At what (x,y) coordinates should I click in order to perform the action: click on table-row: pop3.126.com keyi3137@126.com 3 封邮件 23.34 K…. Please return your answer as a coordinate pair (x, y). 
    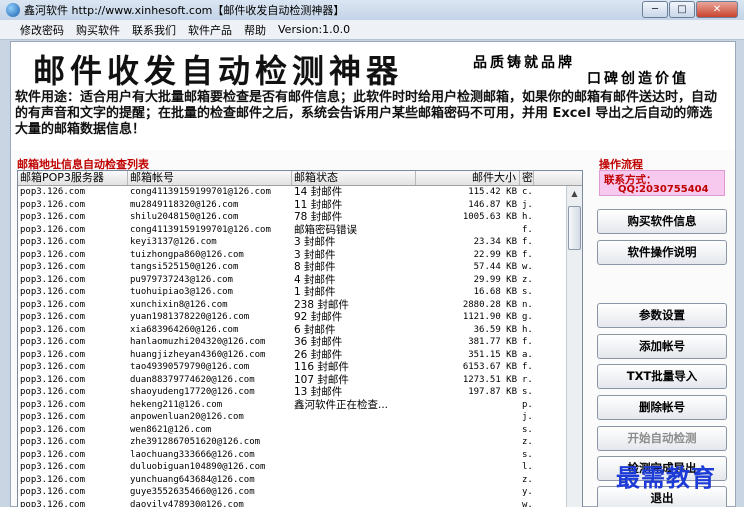
    Looking at the image, I should click on (300, 242).